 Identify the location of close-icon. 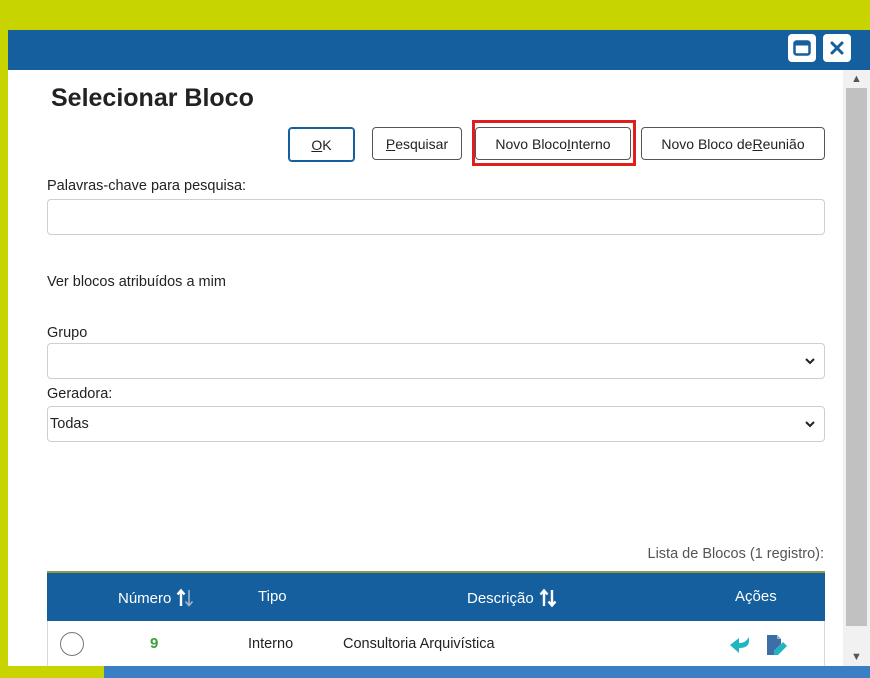
(837, 48).